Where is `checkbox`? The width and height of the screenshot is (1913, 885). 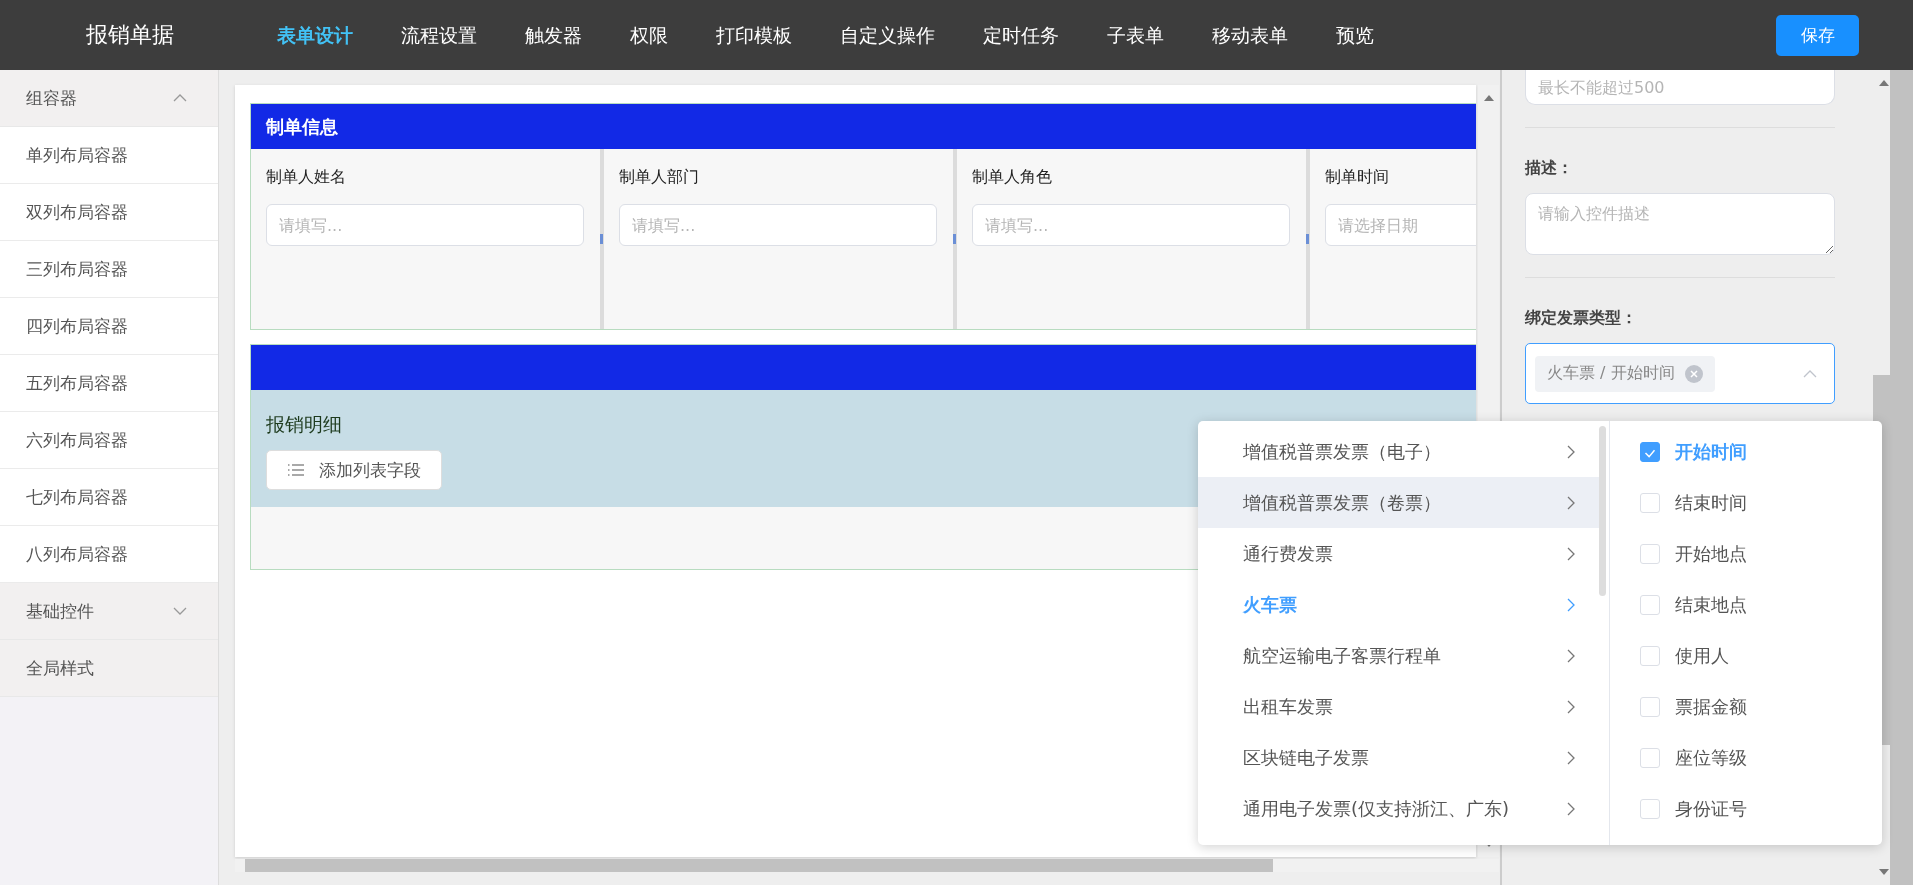 checkbox is located at coordinates (1650, 451).